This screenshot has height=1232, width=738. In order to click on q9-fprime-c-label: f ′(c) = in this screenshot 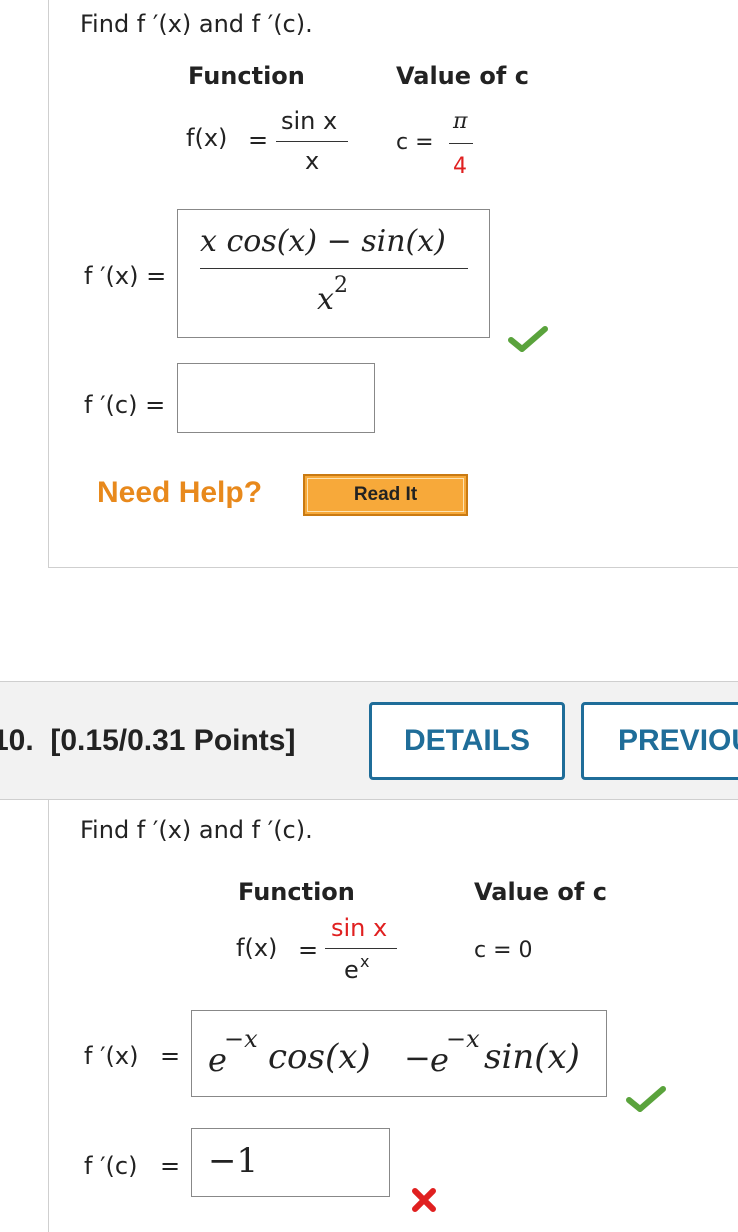, I will do `click(125, 405)`.